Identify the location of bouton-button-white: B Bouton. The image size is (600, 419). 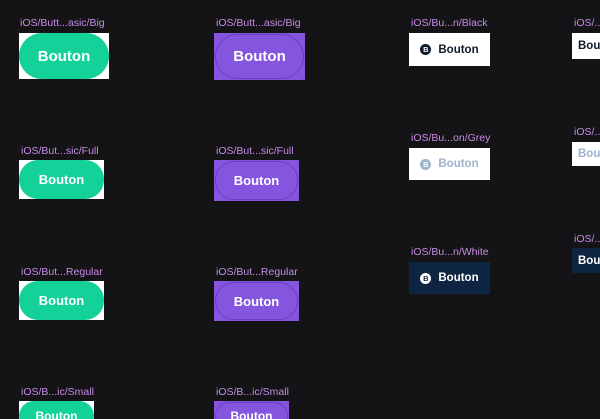
(449, 278).